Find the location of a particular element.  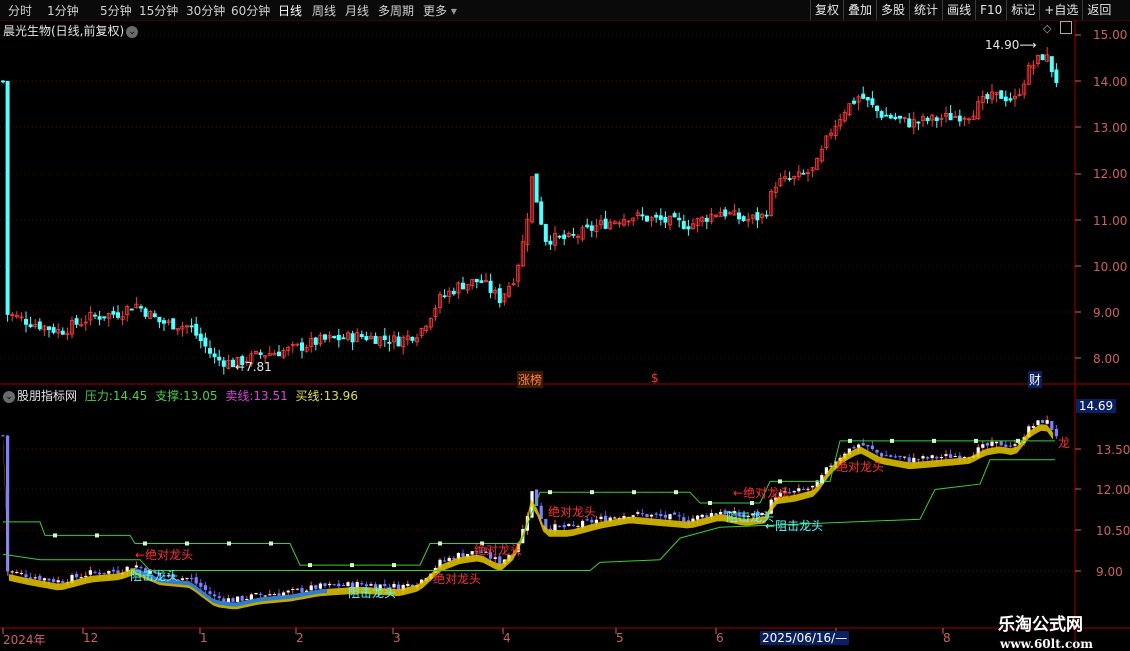

y-tick-1000: 10.00 is located at coordinates (1110, 267).